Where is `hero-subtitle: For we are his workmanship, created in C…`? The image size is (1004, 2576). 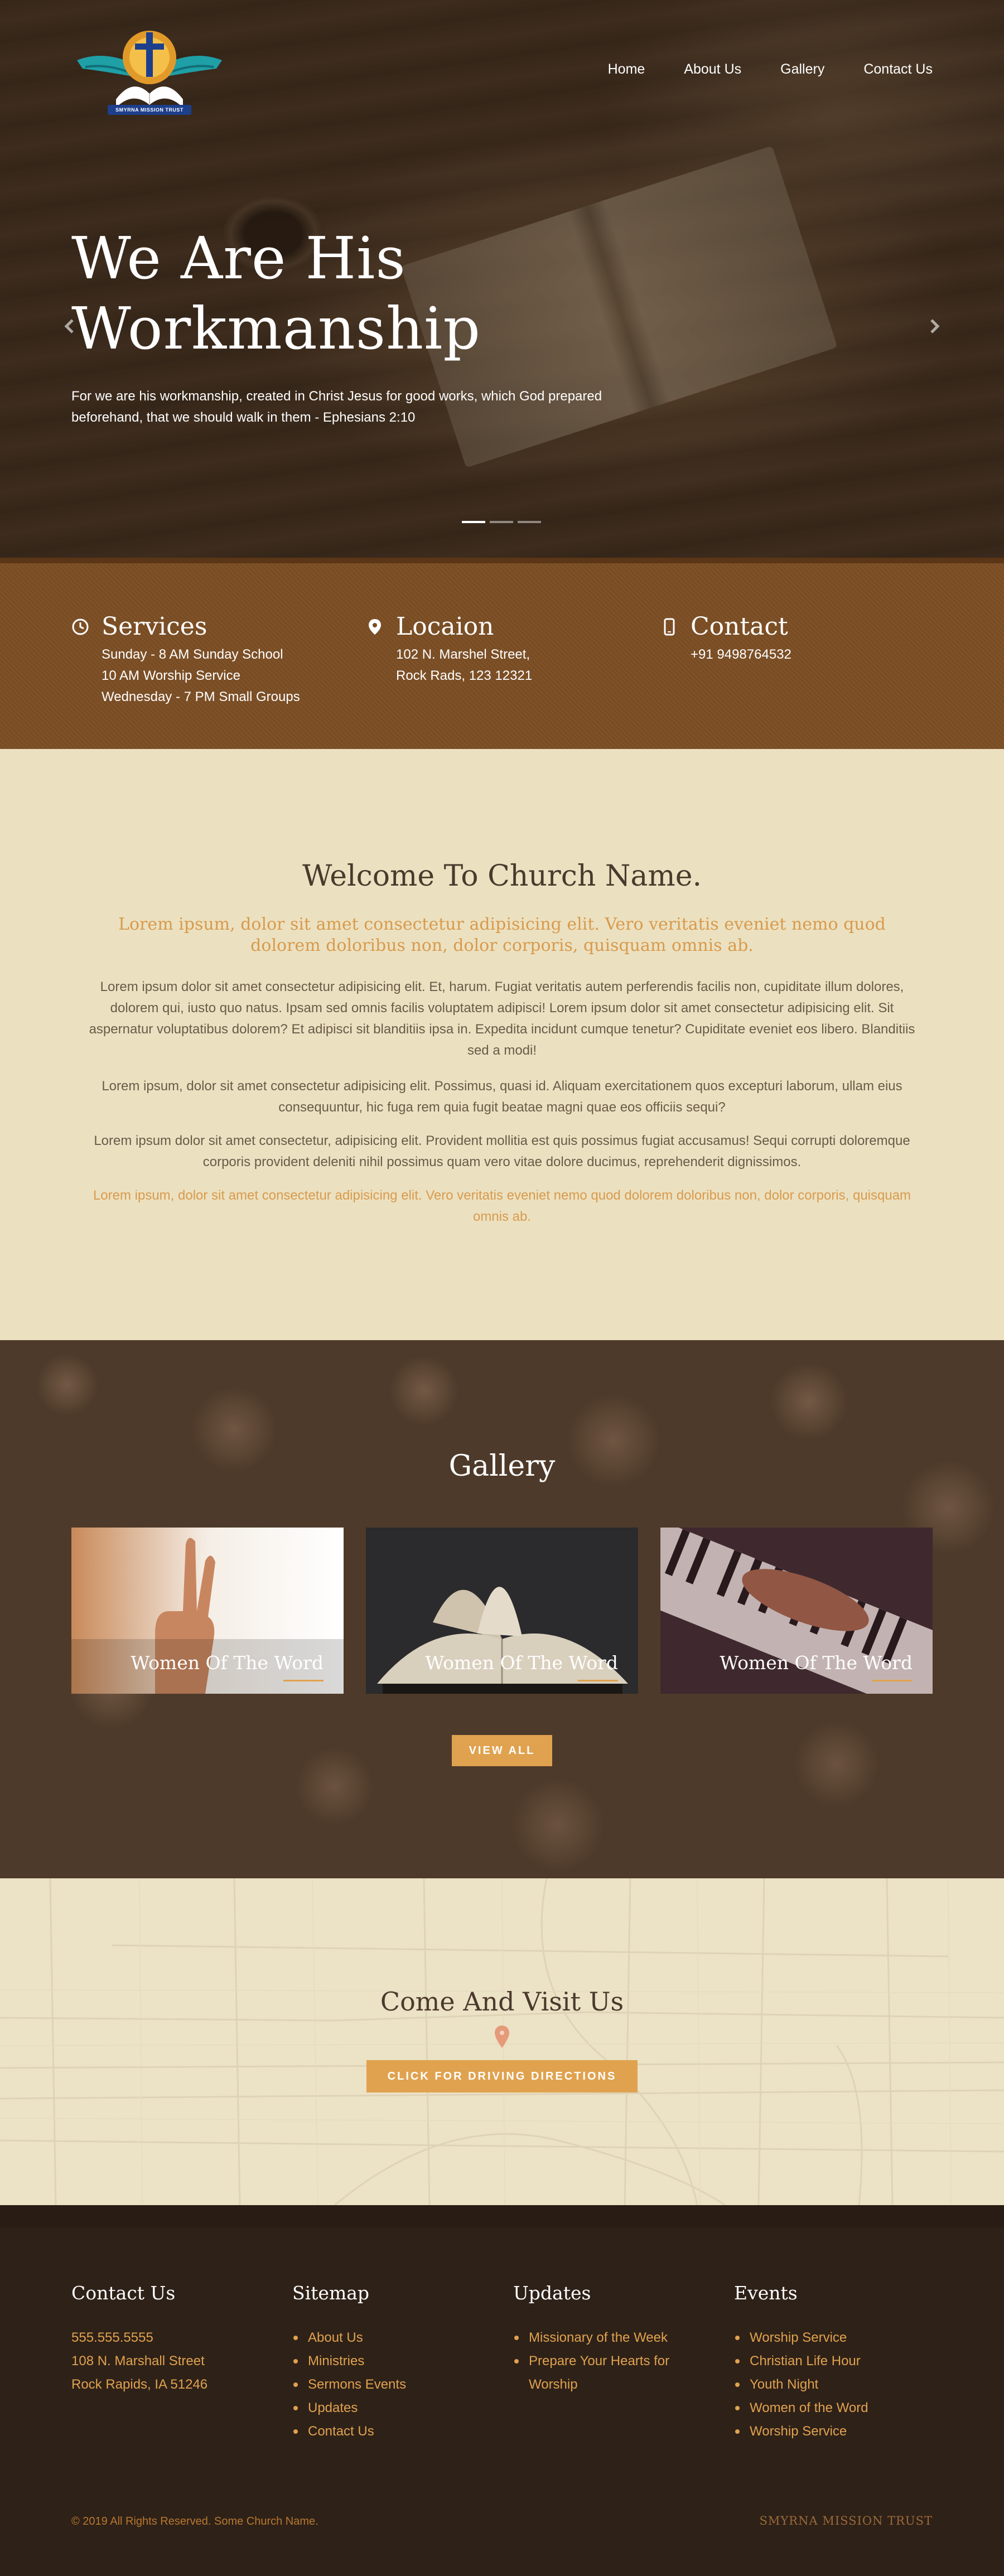
hero-subtitle: For we are his workmanship, created in C… is located at coordinates (336, 407).